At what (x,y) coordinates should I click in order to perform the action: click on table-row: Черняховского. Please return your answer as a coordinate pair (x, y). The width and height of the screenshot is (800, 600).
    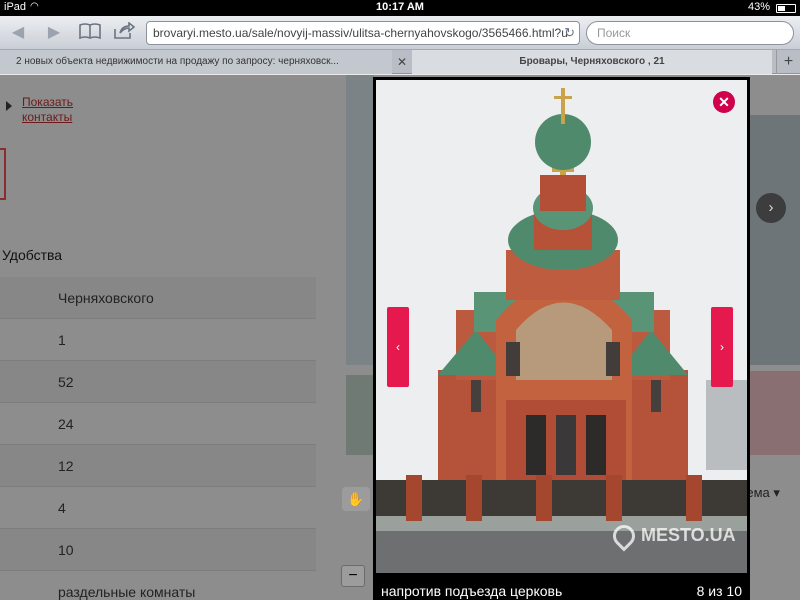
    Looking at the image, I should click on (158, 298).